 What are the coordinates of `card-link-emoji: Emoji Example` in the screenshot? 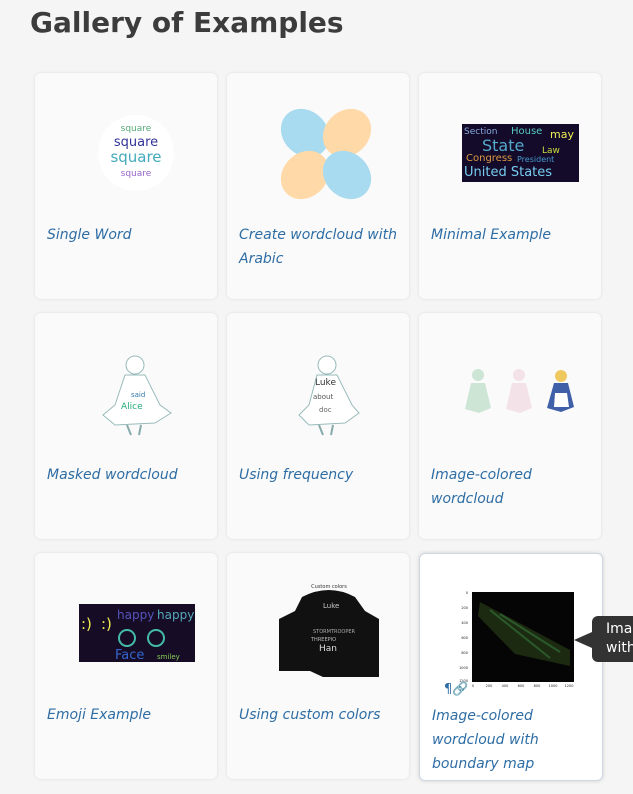 It's located at (127, 715).